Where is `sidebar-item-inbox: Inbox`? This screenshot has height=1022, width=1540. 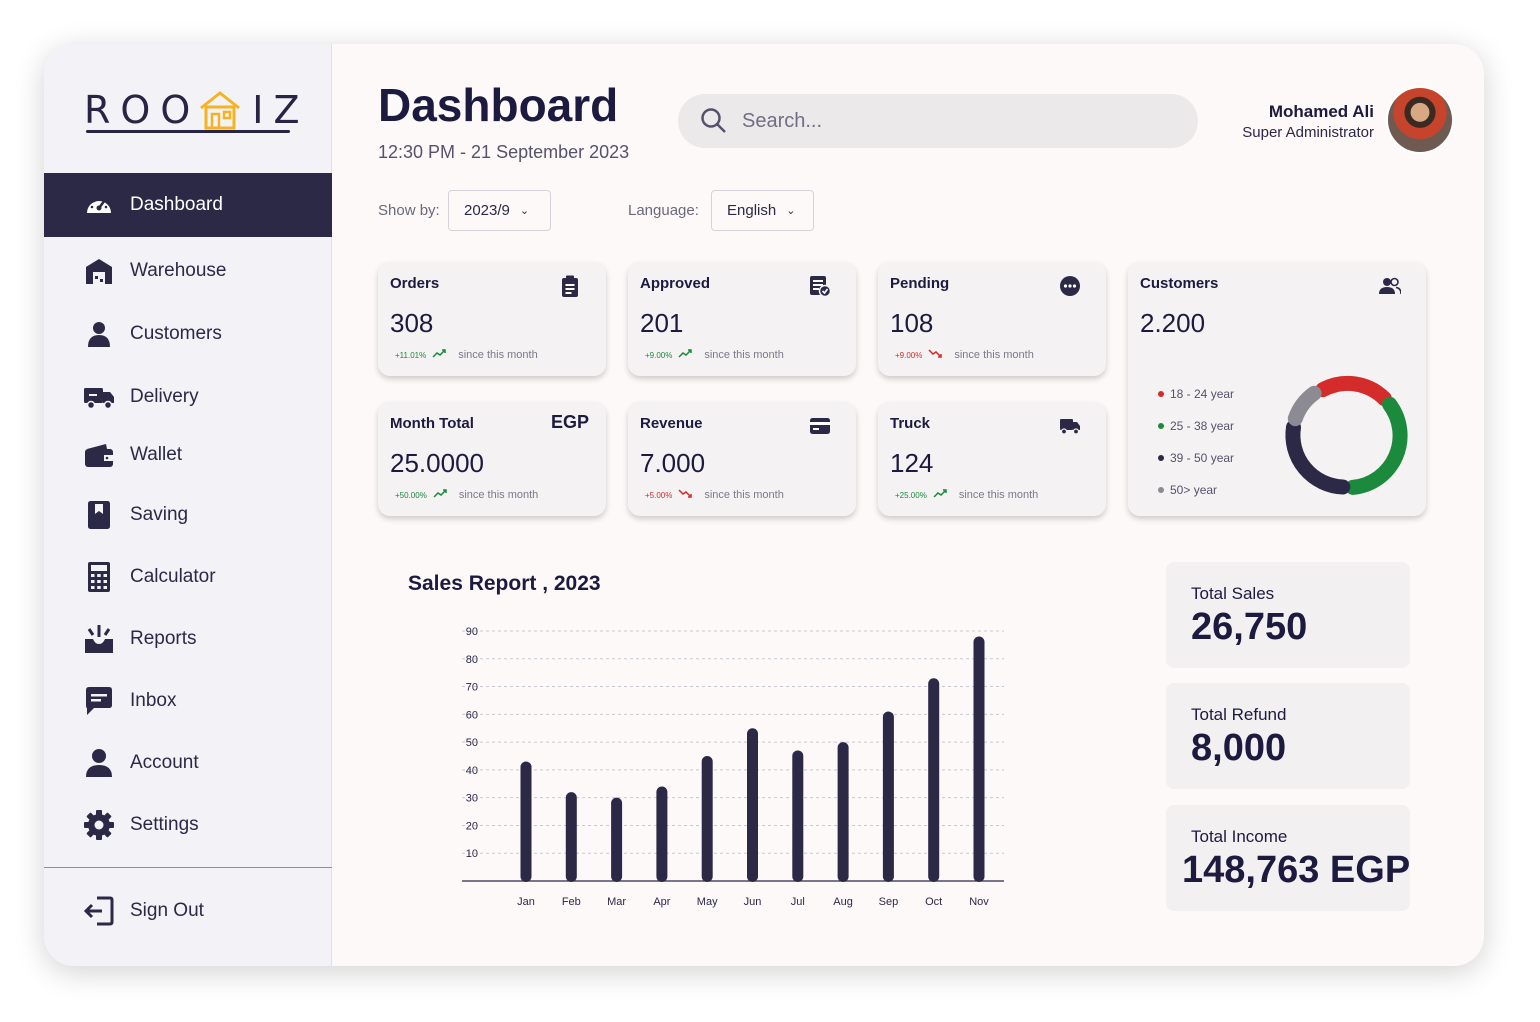
sidebar-item-inbox: Inbox is located at coordinates (188, 701).